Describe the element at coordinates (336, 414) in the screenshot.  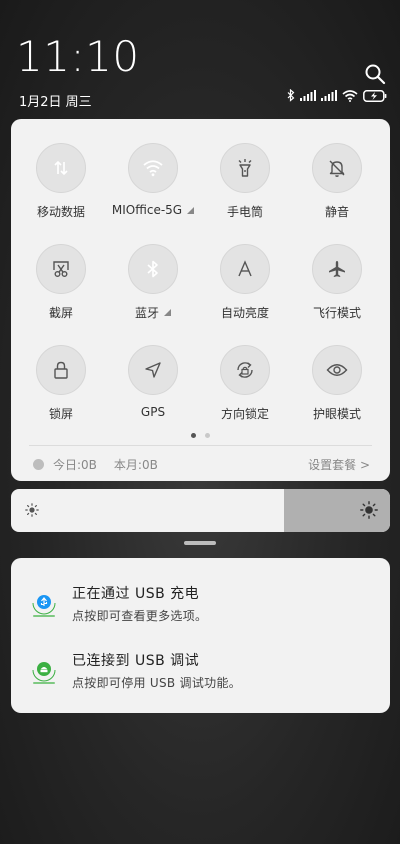
I see `toggle-label: 护眼模式` at that location.